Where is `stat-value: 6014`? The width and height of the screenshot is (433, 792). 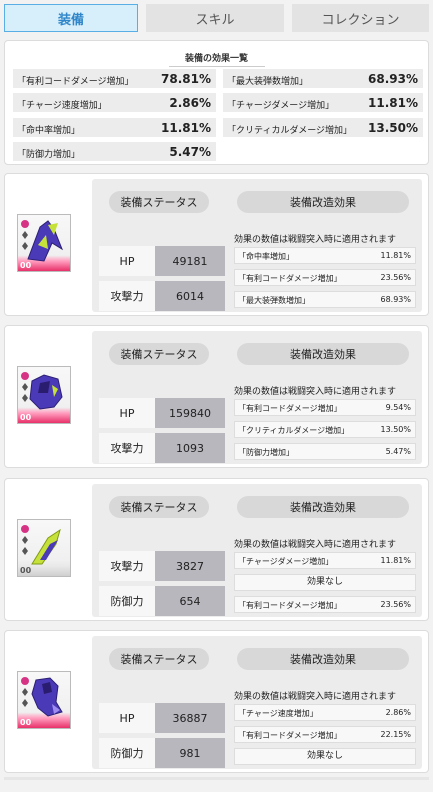 stat-value: 6014 is located at coordinates (190, 296).